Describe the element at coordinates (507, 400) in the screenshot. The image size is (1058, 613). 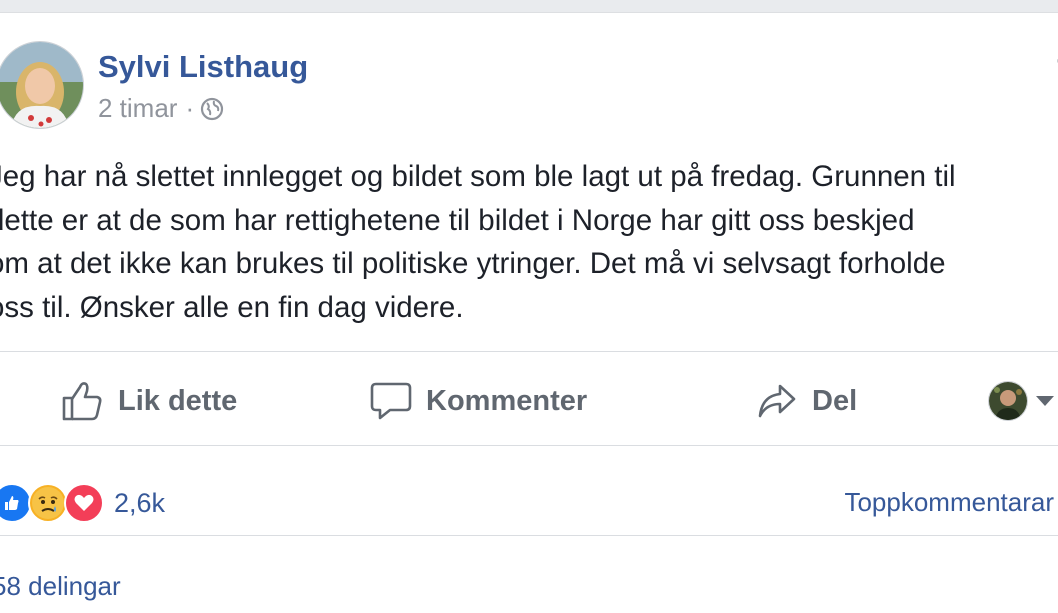
I see `comment-label: Kommenter` at that location.